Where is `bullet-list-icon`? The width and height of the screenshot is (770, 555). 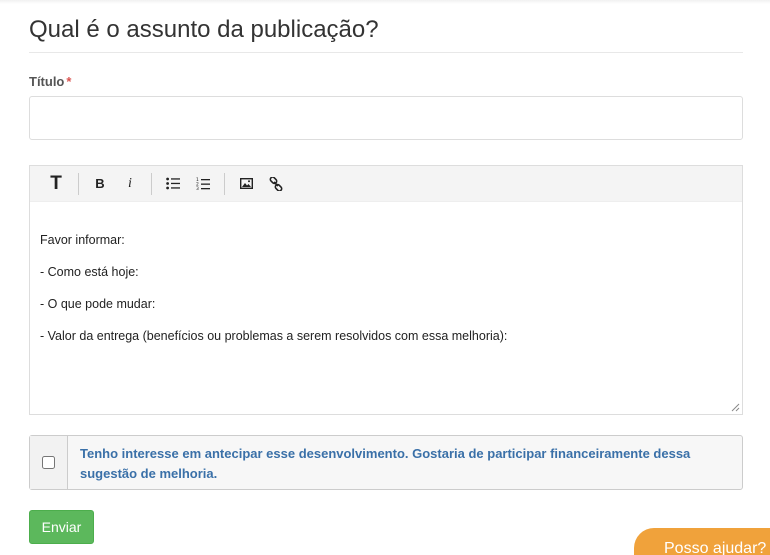
bullet-list-icon is located at coordinates (173, 183).